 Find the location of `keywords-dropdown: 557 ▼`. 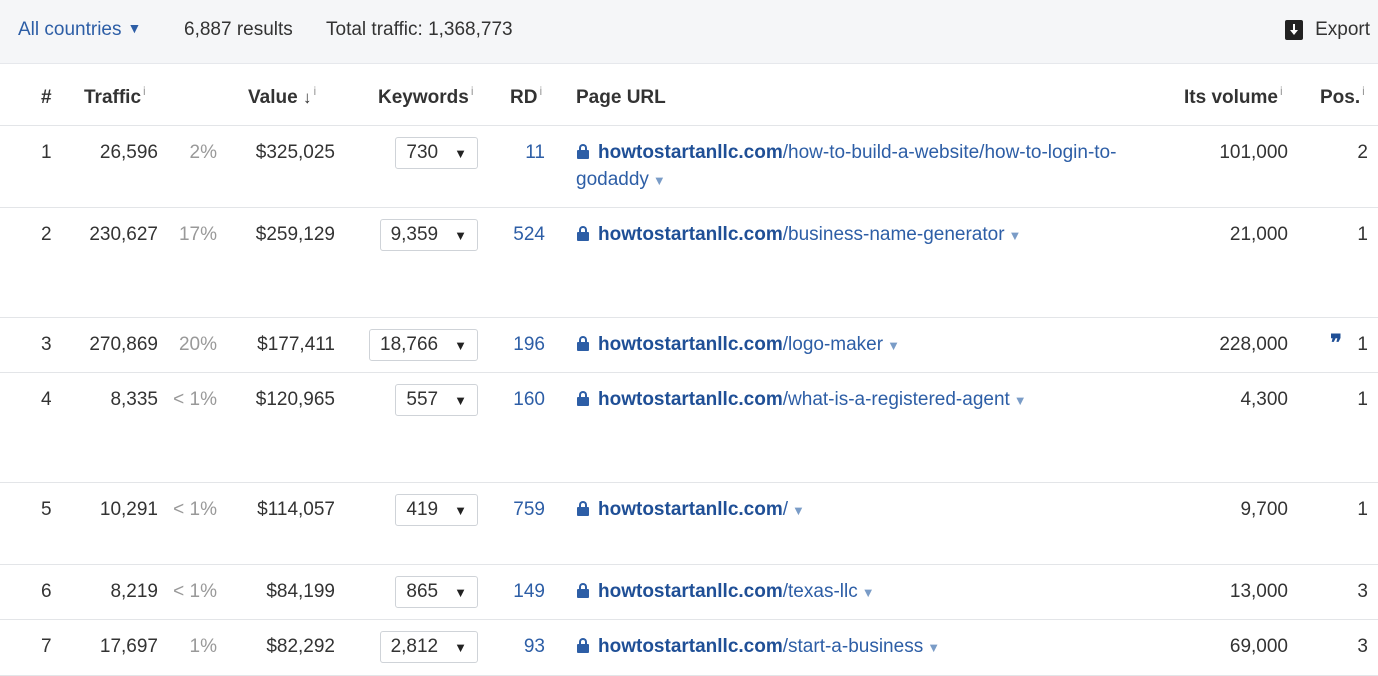

keywords-dropdown: 557 ▼ is located at coordinates (436, 400).